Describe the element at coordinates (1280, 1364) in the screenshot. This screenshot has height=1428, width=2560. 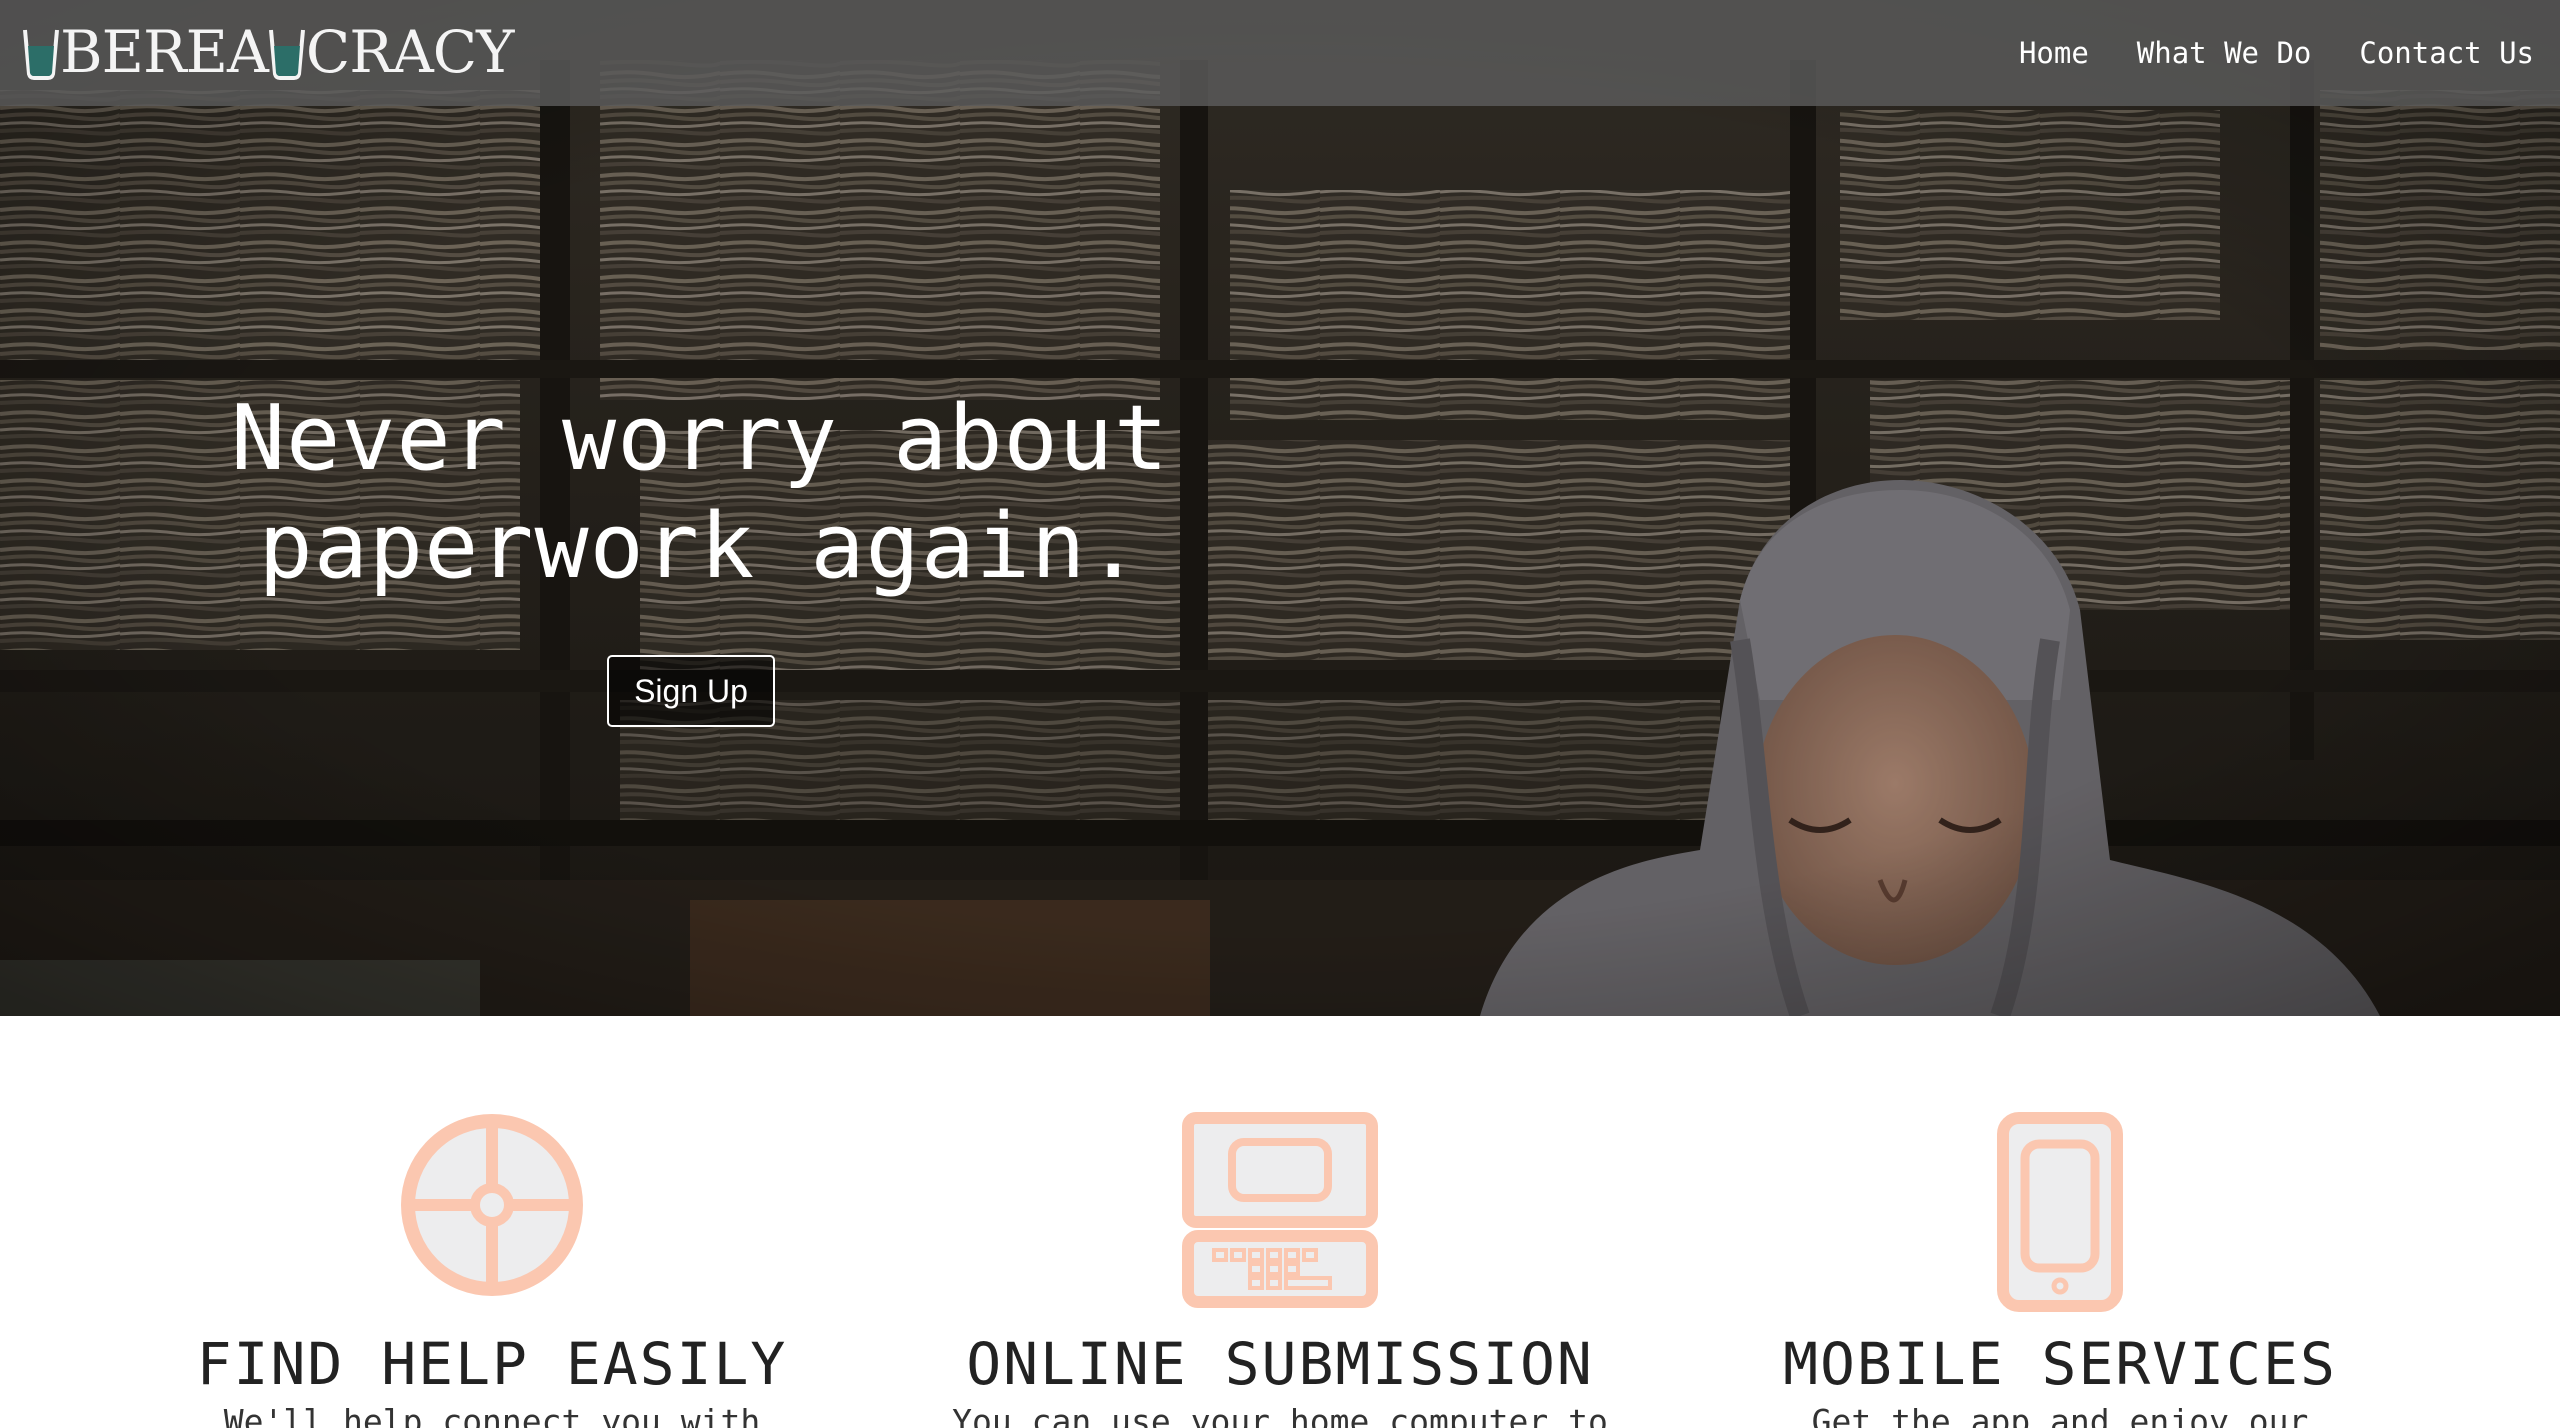
I see `feature-title: ONLINE SUBMISSION` at that location.